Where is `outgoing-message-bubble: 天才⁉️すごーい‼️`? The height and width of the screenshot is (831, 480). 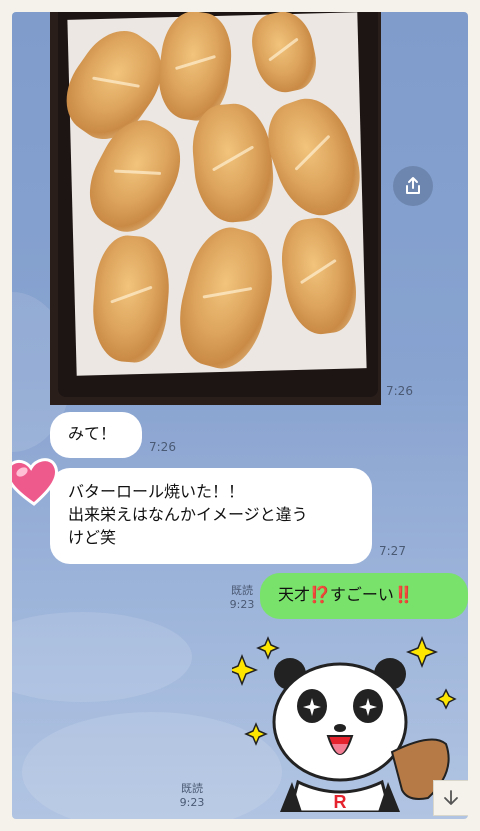 outgoing-message-bubble: 天才⁉️すごーい‼️ is located at coordinates (364, 596).